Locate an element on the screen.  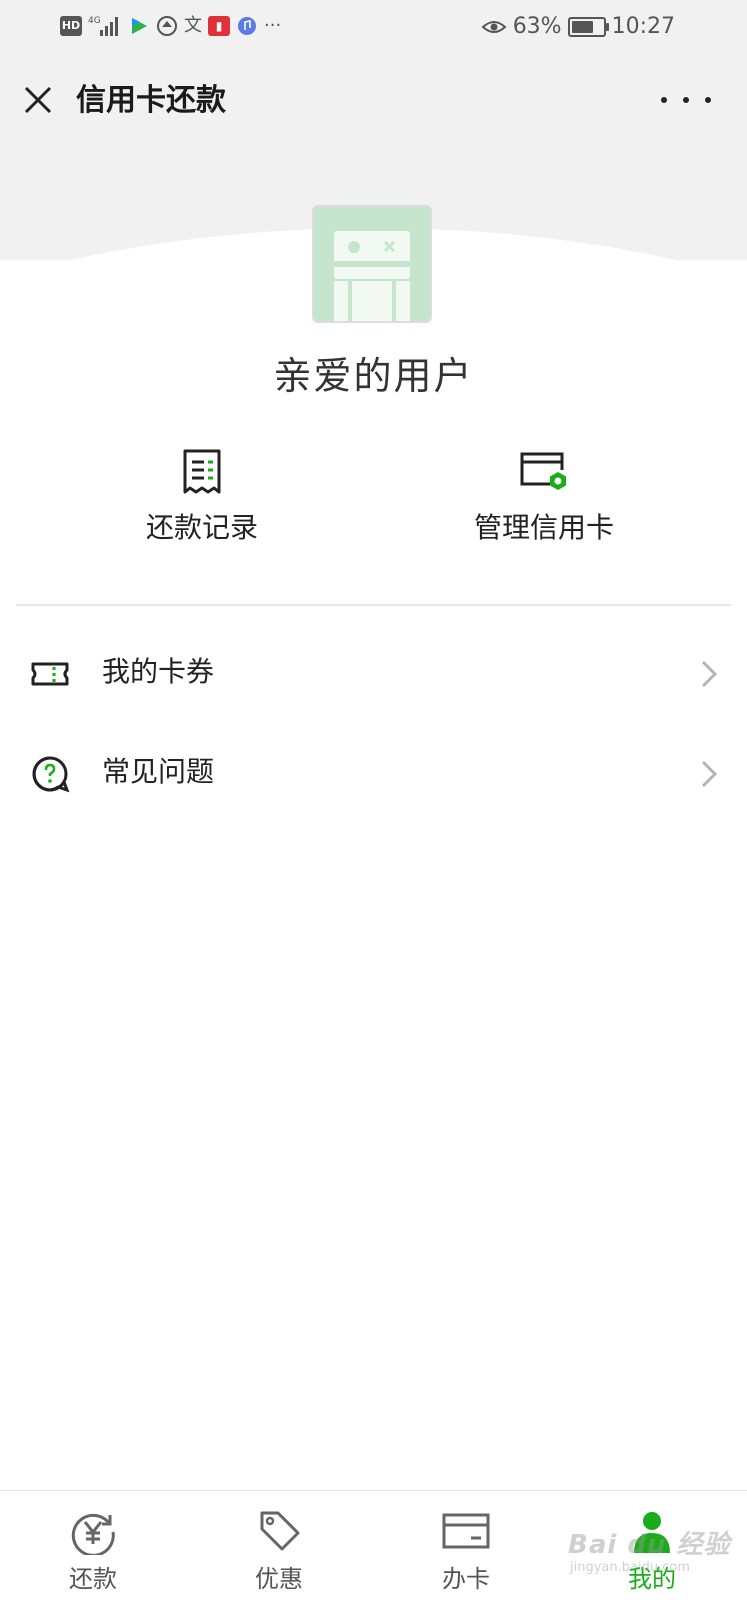
menu-item-coupons: 我的卡券 is located at coordinates (373, 674).